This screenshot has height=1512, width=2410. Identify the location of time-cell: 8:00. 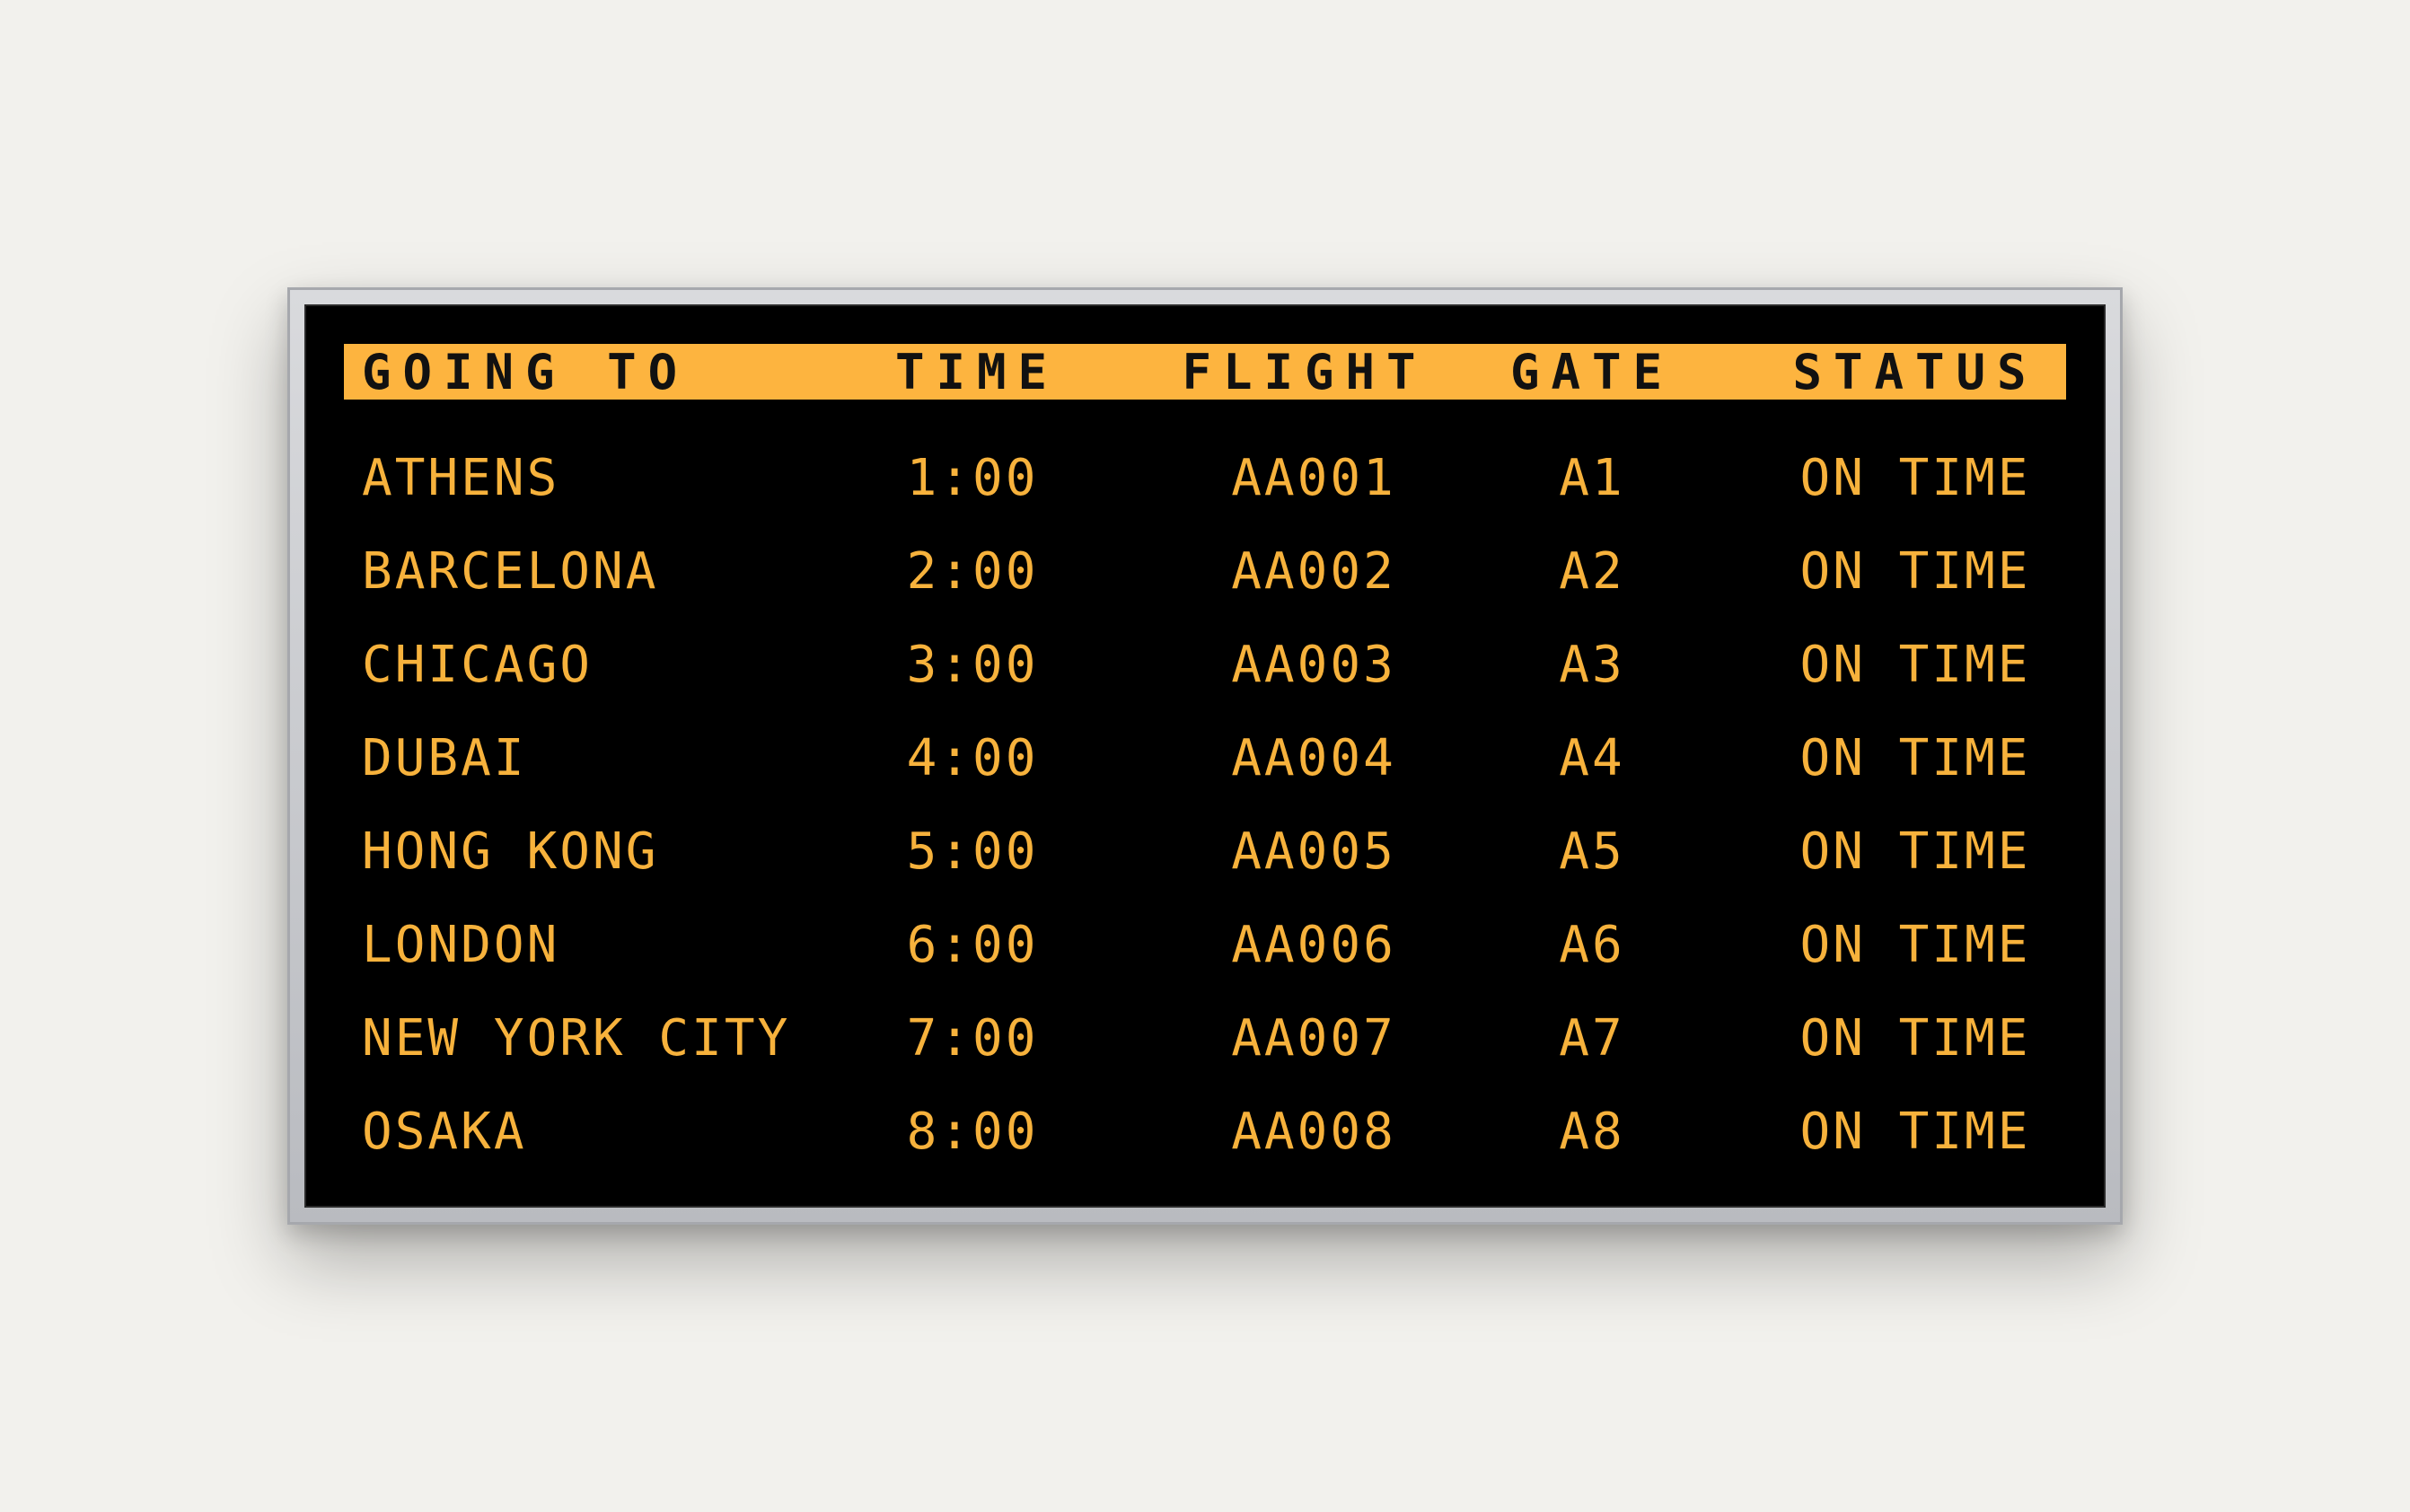
(973, 1132).